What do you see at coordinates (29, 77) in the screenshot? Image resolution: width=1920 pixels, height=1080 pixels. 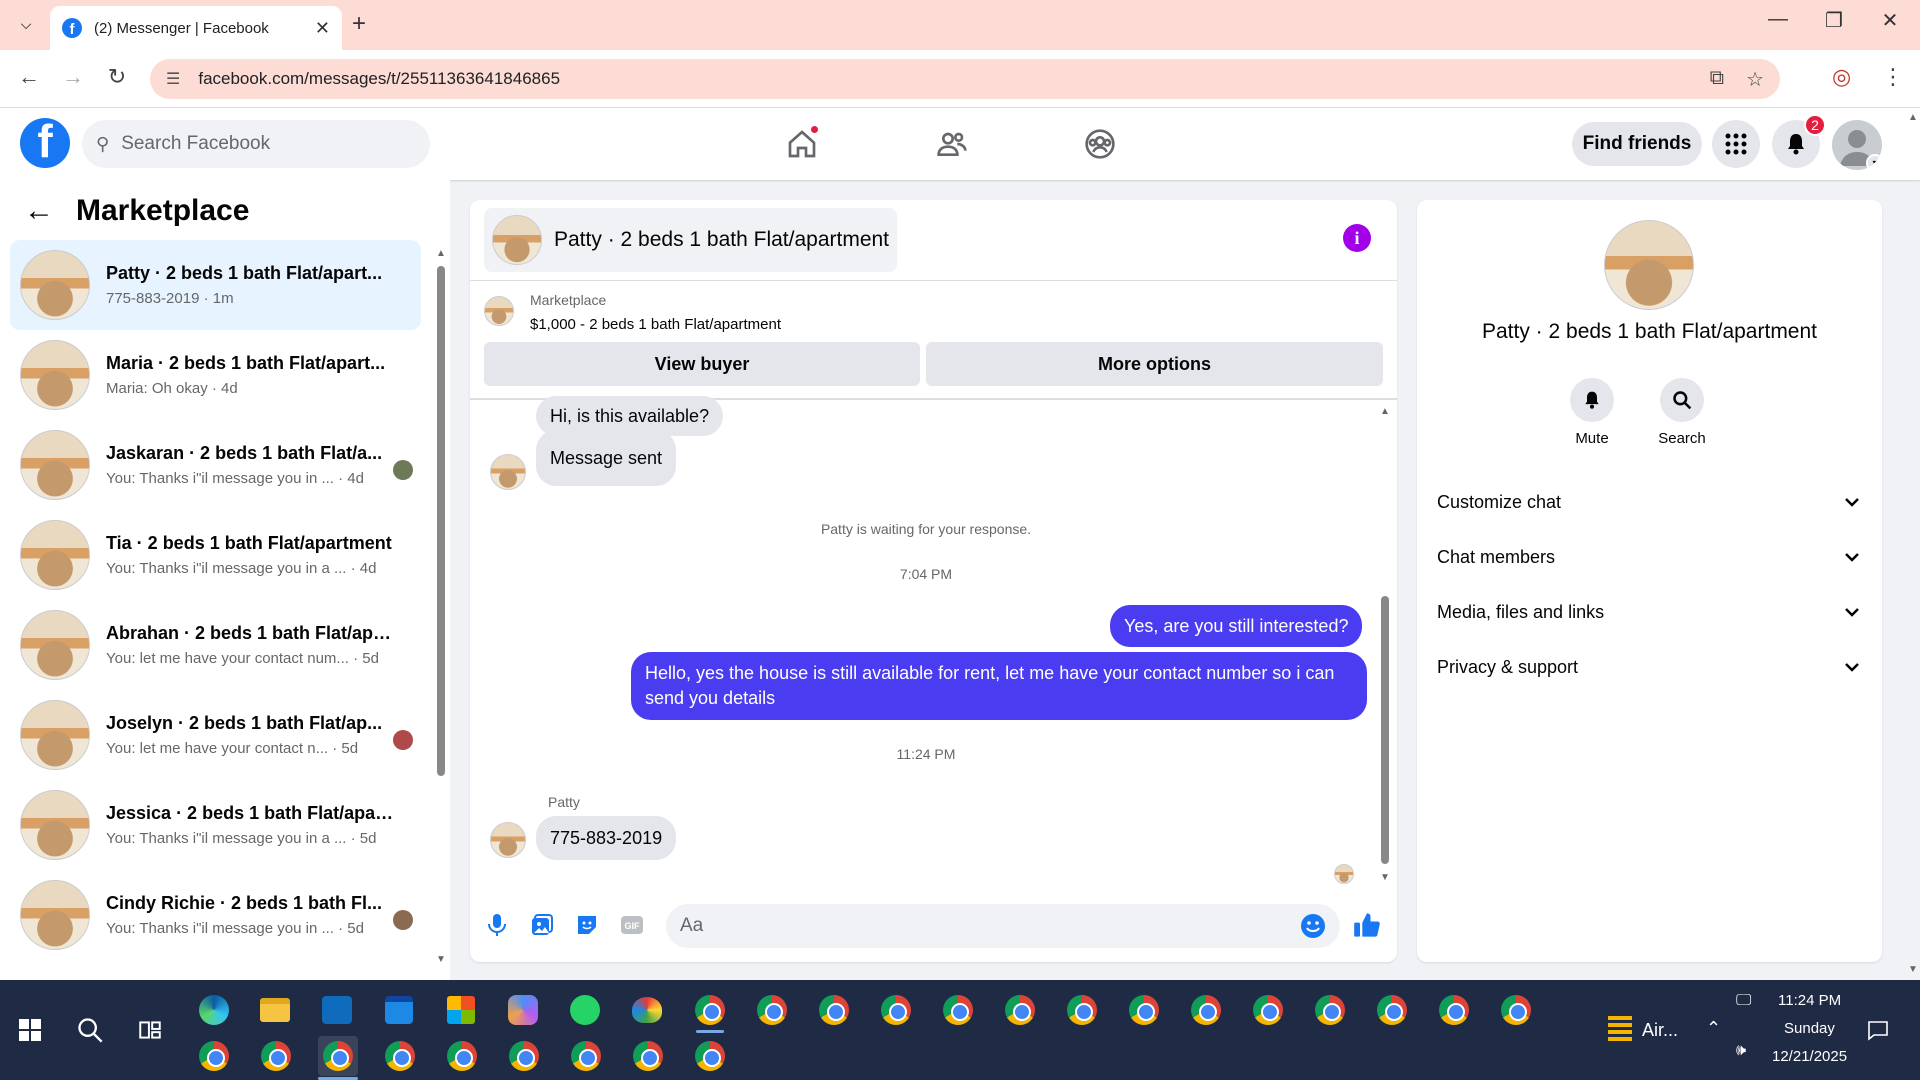 I see `back-icon: ←` at bounding box center [29, 77].